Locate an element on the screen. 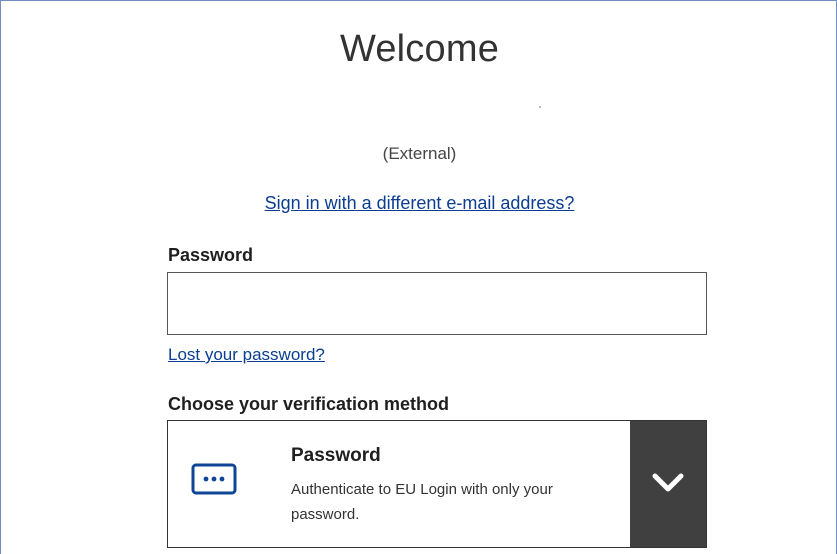 The height and width of the screenshot is (554, 837). verification-method-label: Choose your verification method is located at coordinates (309, 404).